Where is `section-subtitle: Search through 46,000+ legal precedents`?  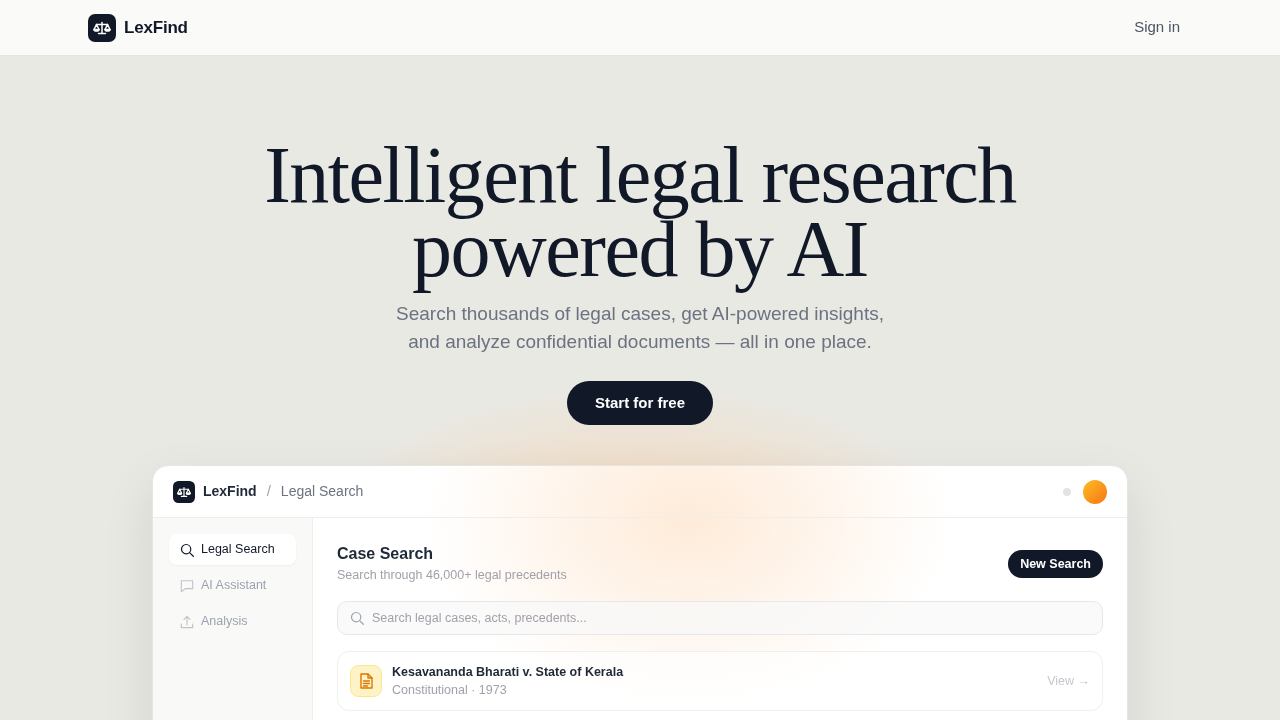 section-subtitle: Search through 46,000+ legal precedents is located at coordinates (452, 575).